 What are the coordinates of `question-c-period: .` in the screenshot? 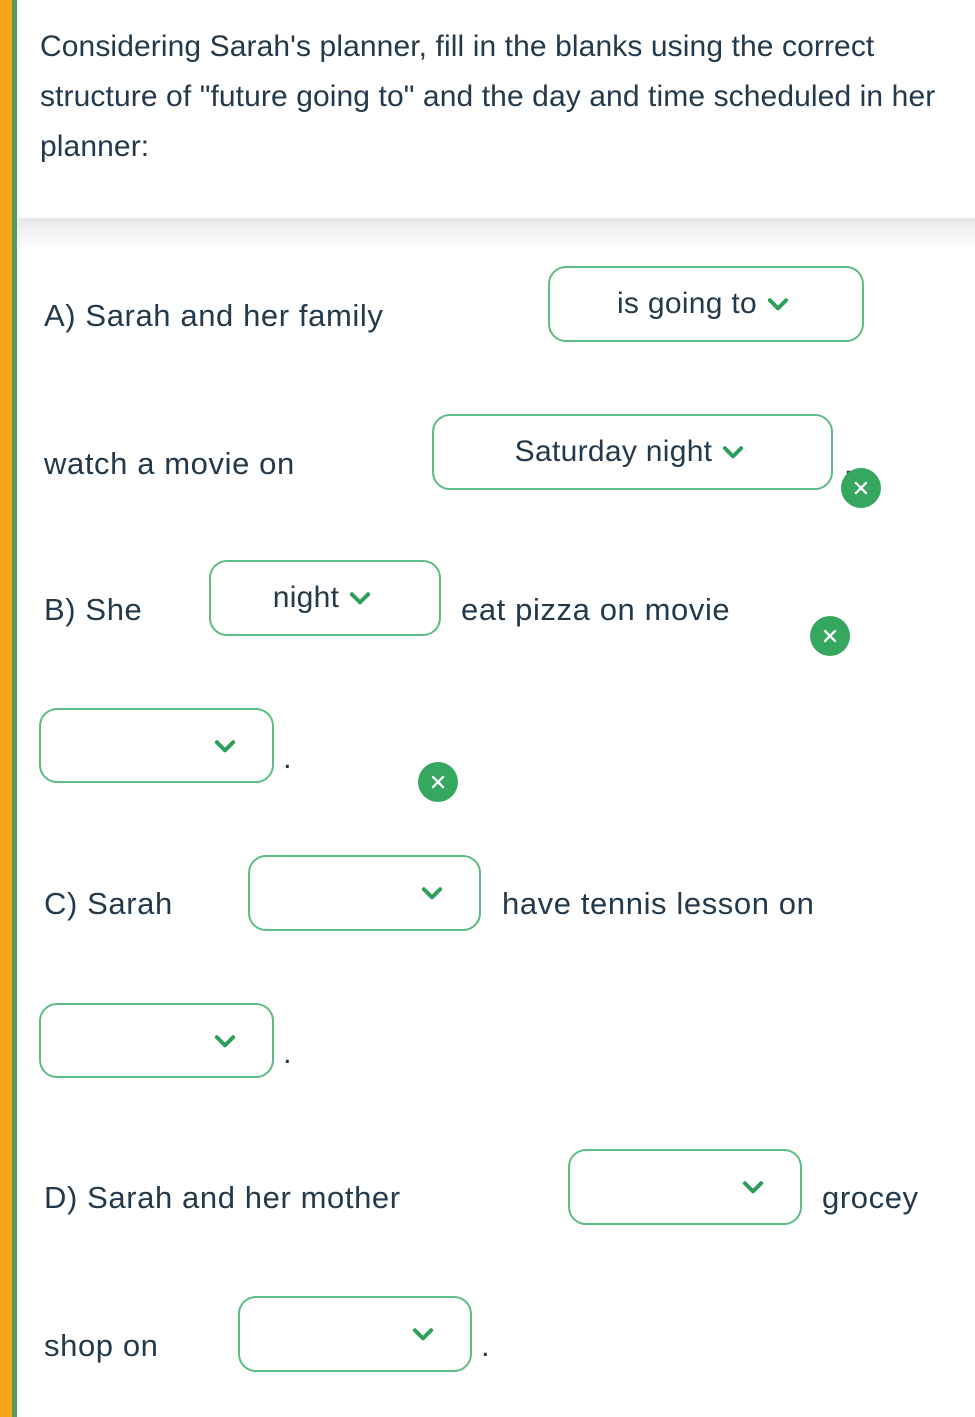 It's located at (287, 1052).